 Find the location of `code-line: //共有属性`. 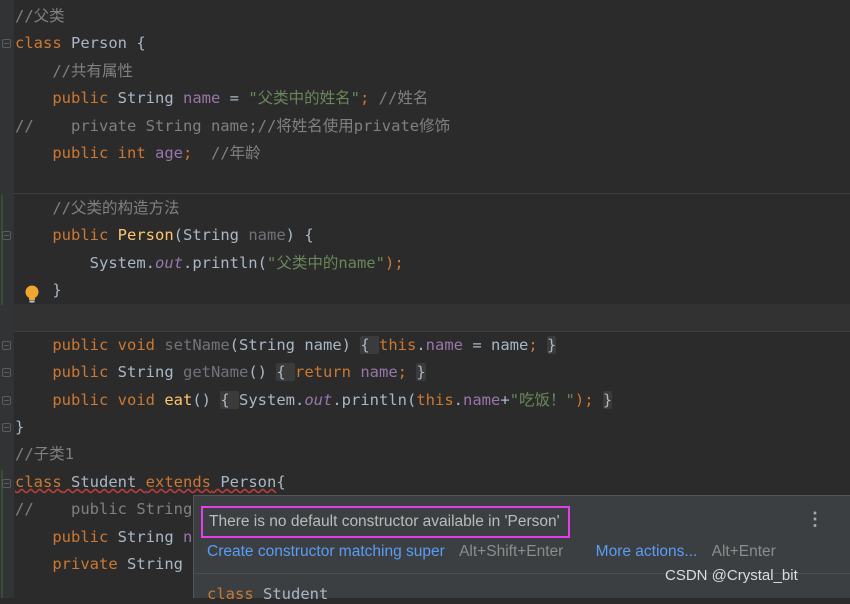

code-line: //共有属性 is located at coordinates (74, 71).